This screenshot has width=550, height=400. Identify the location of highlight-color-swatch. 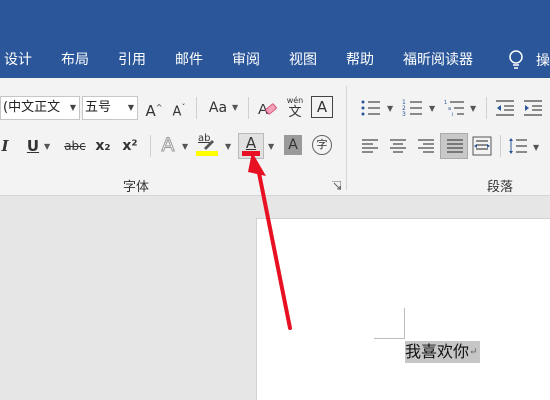
(207, 153).